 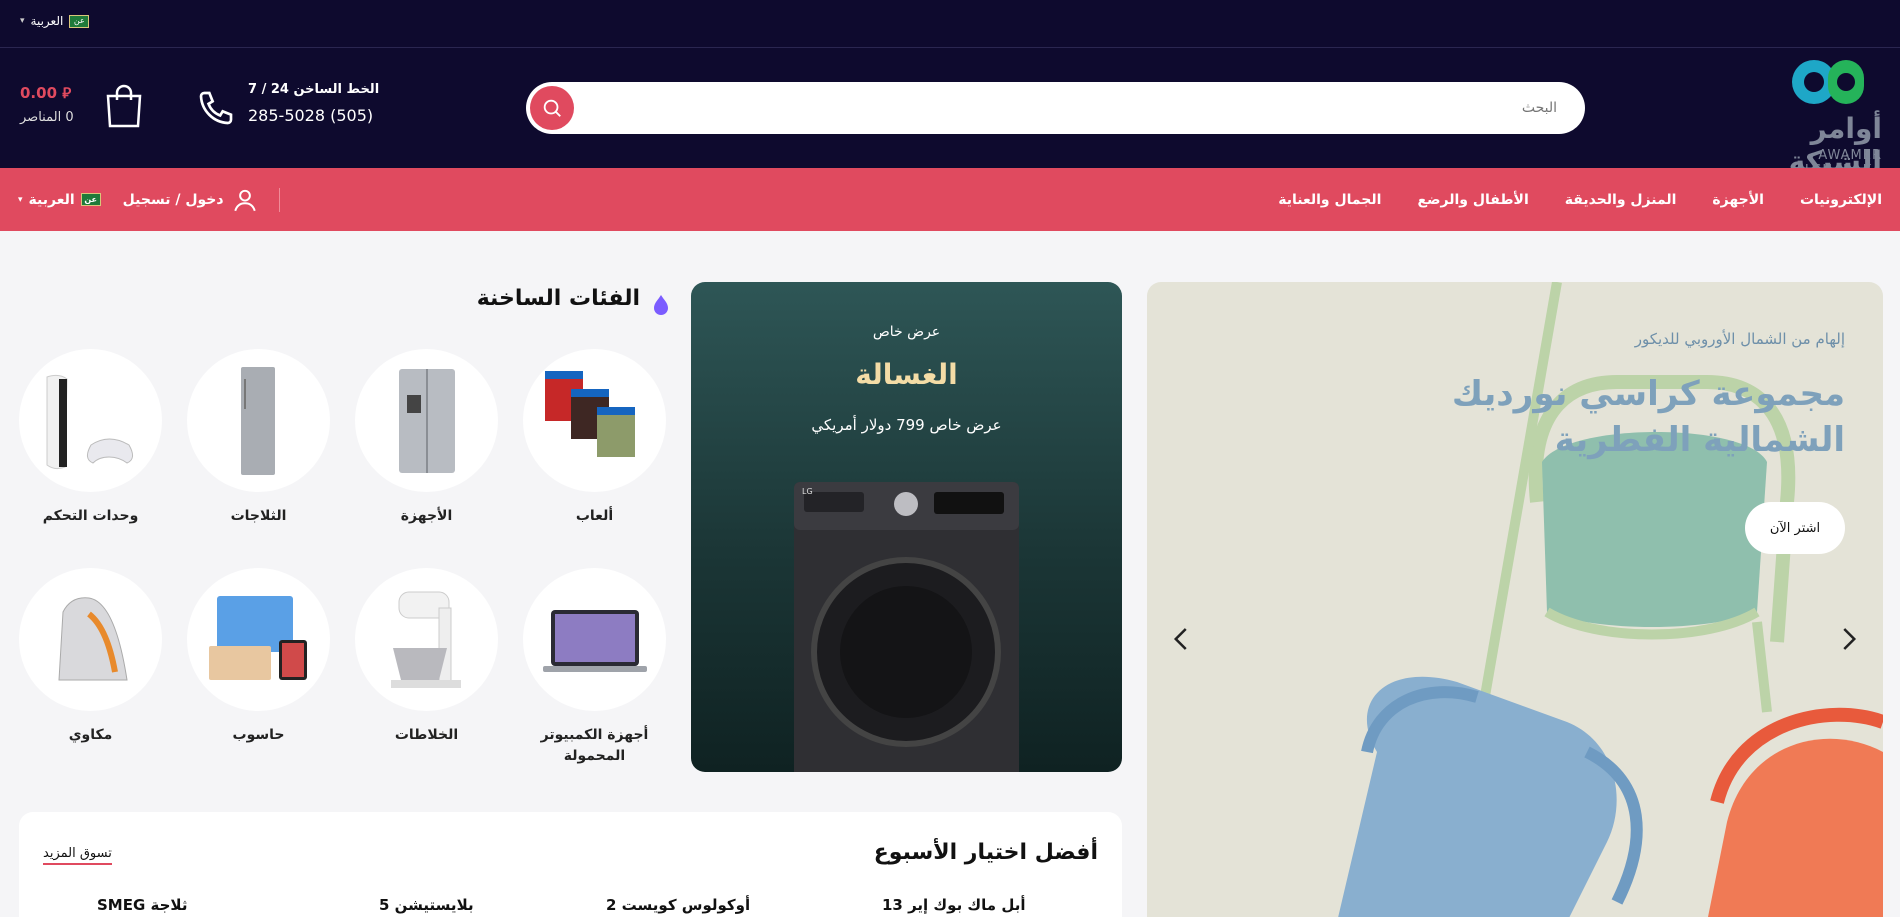 I want to click on shop-now-button: اشتر الآن, so click(x=1795, y=528).